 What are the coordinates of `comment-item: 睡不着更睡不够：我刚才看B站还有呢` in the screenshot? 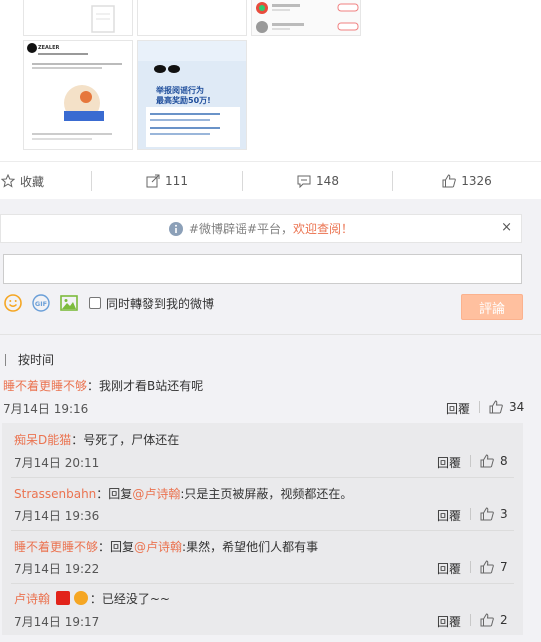 It's located at (103, 385).